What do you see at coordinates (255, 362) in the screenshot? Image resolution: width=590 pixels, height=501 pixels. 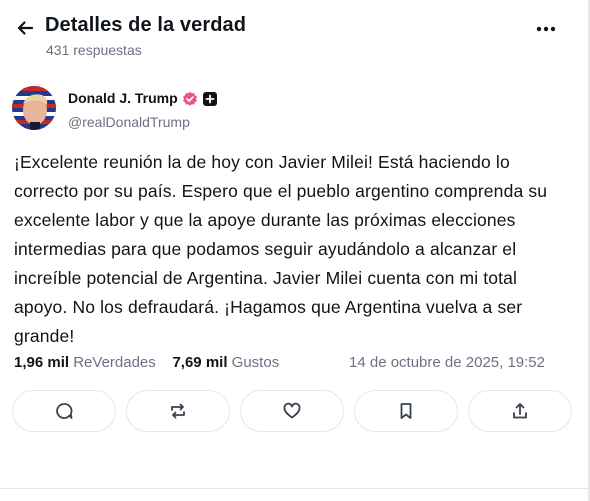 I see `likes-label: Gustos` at bounding box center [255, 362].